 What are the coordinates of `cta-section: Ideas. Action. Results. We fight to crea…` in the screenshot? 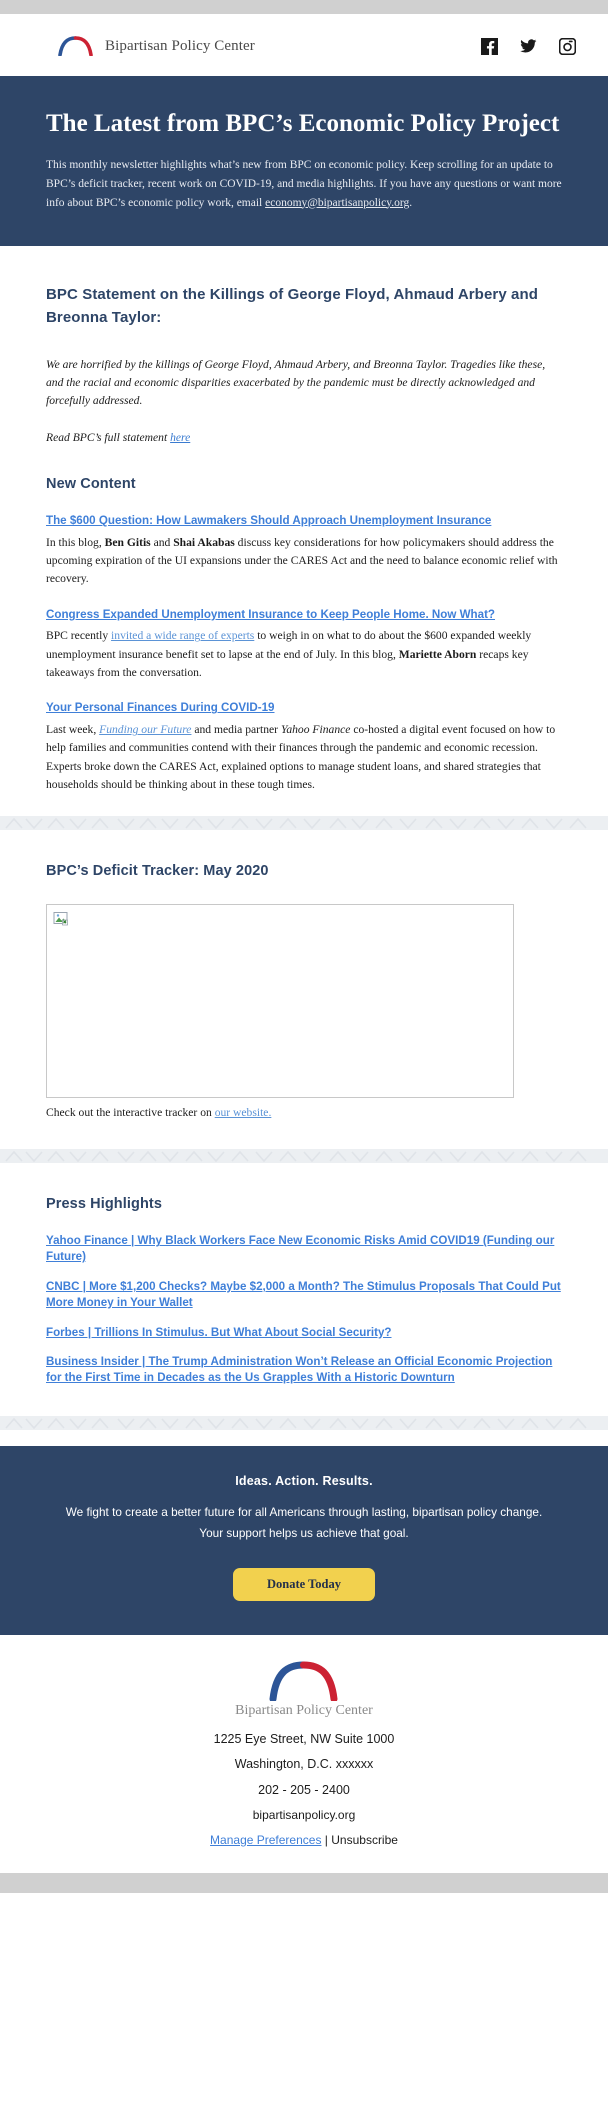 It's located at (304, 1540).